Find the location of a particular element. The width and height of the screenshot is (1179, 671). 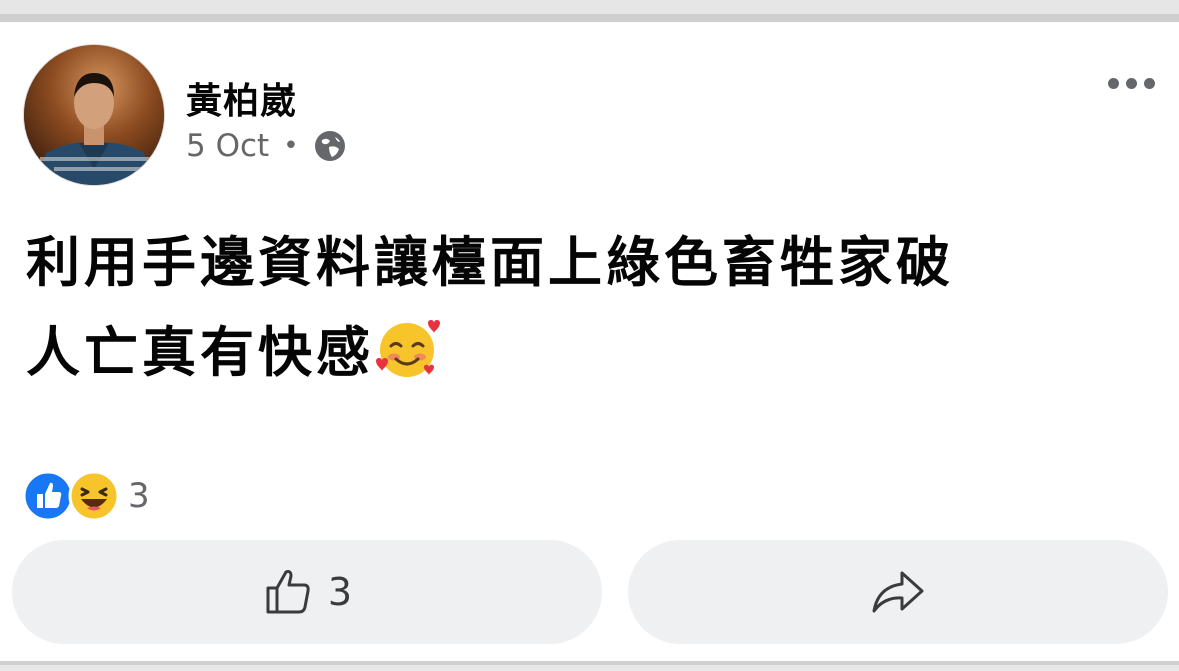

like-icon is located at coordinates (48, 496).